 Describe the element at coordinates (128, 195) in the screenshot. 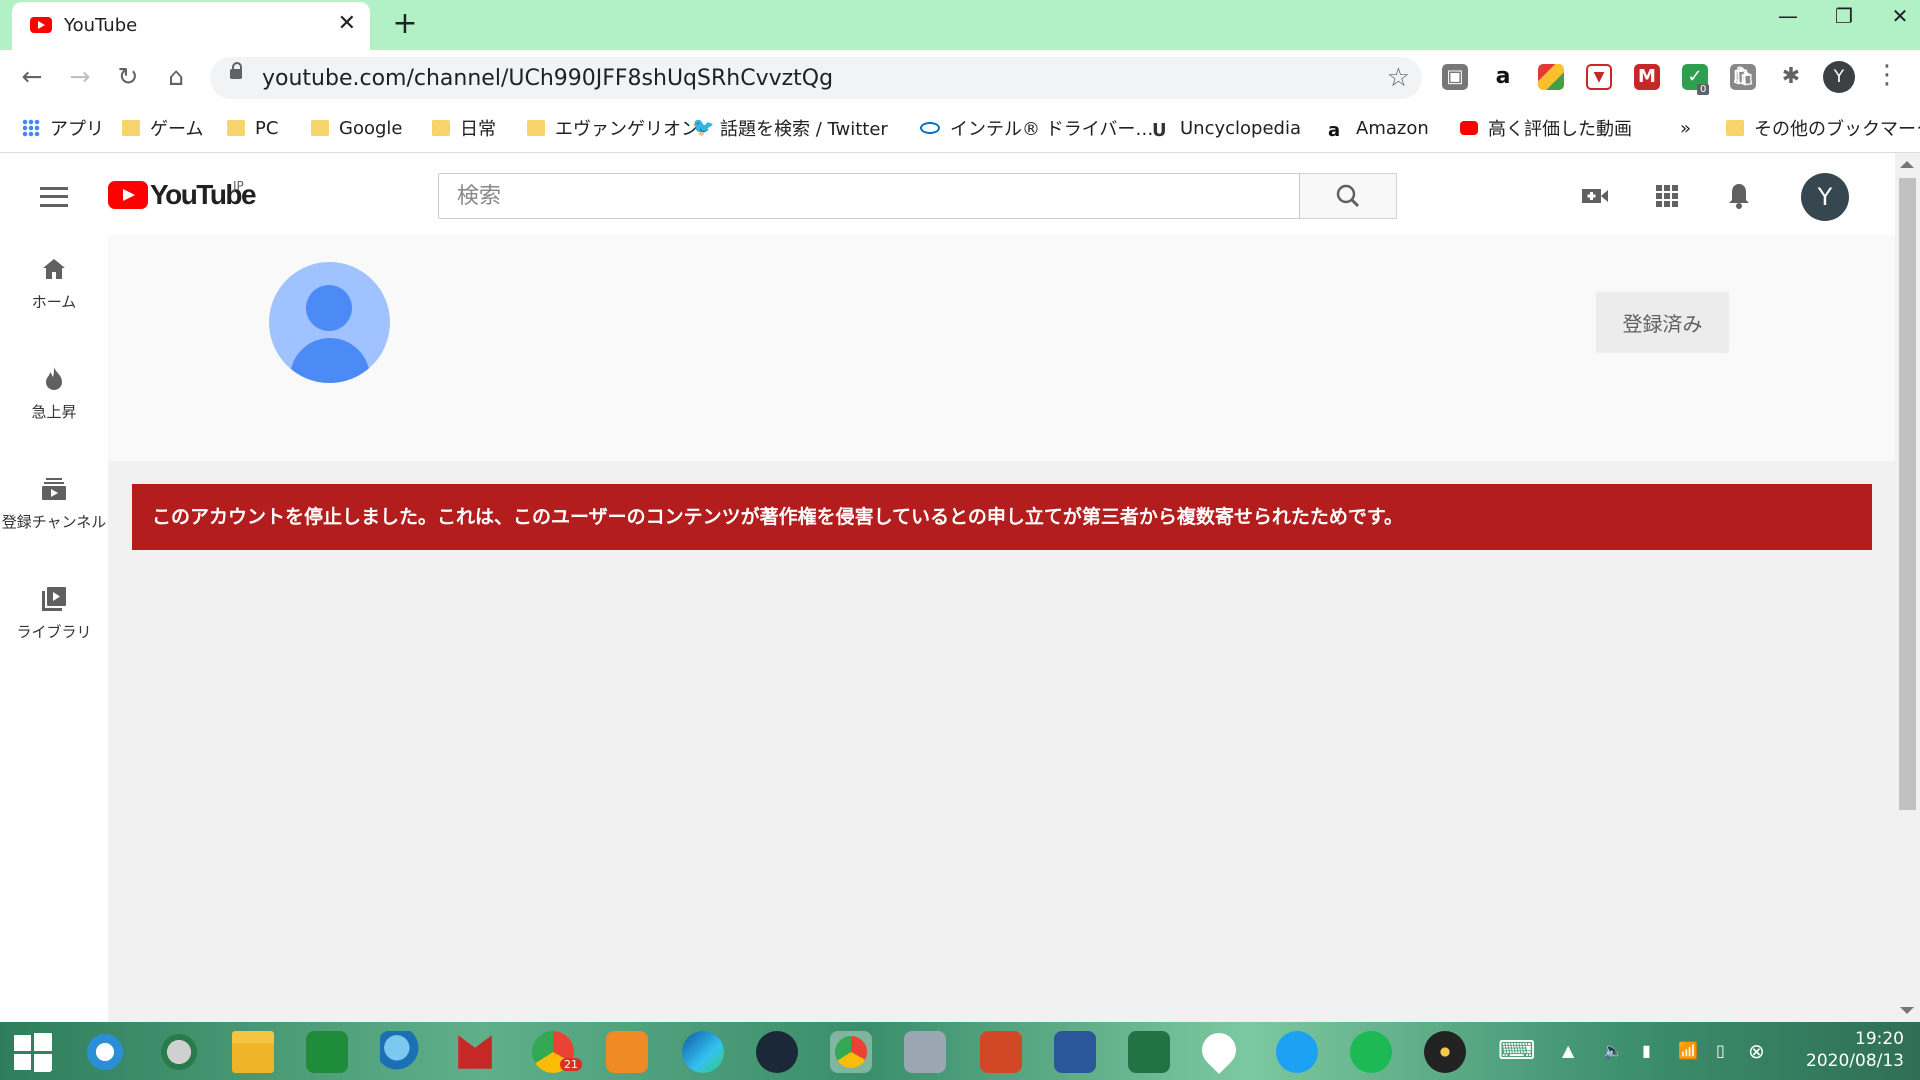

I see `youtube-logo-icon` at that location.